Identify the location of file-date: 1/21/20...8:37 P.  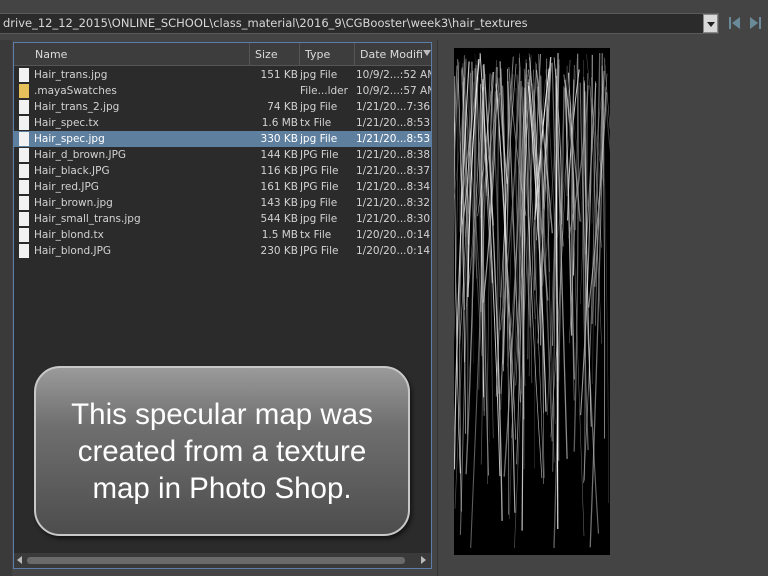
(393, 171).